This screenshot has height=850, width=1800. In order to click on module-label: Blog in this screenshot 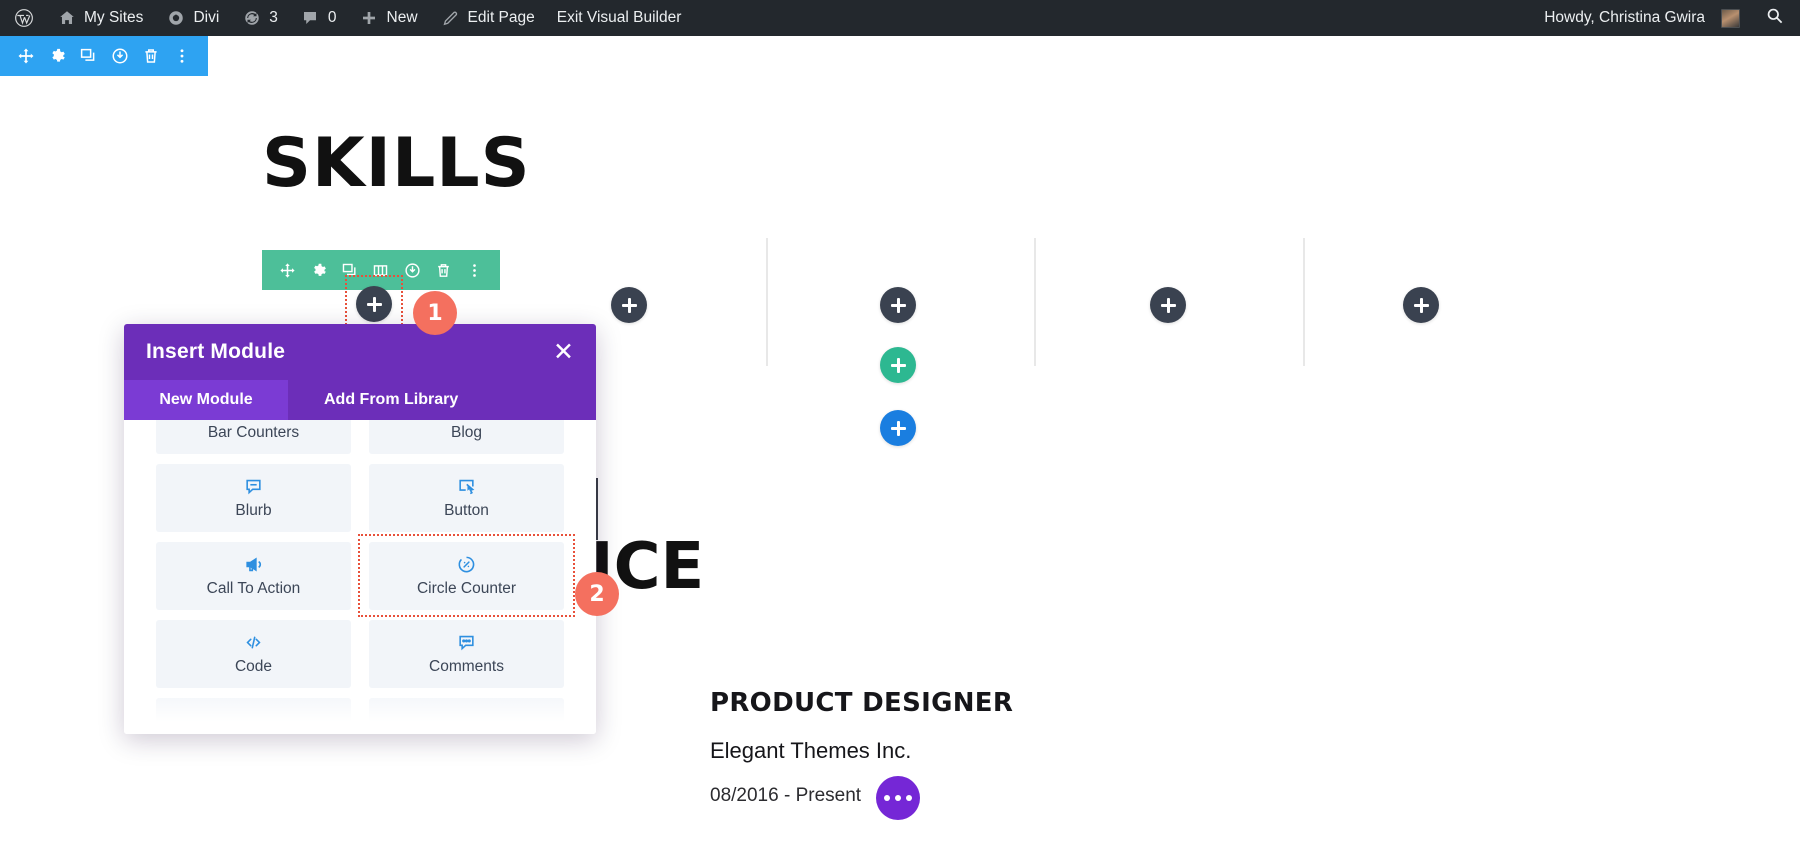, I will do `click(466, 432)`.